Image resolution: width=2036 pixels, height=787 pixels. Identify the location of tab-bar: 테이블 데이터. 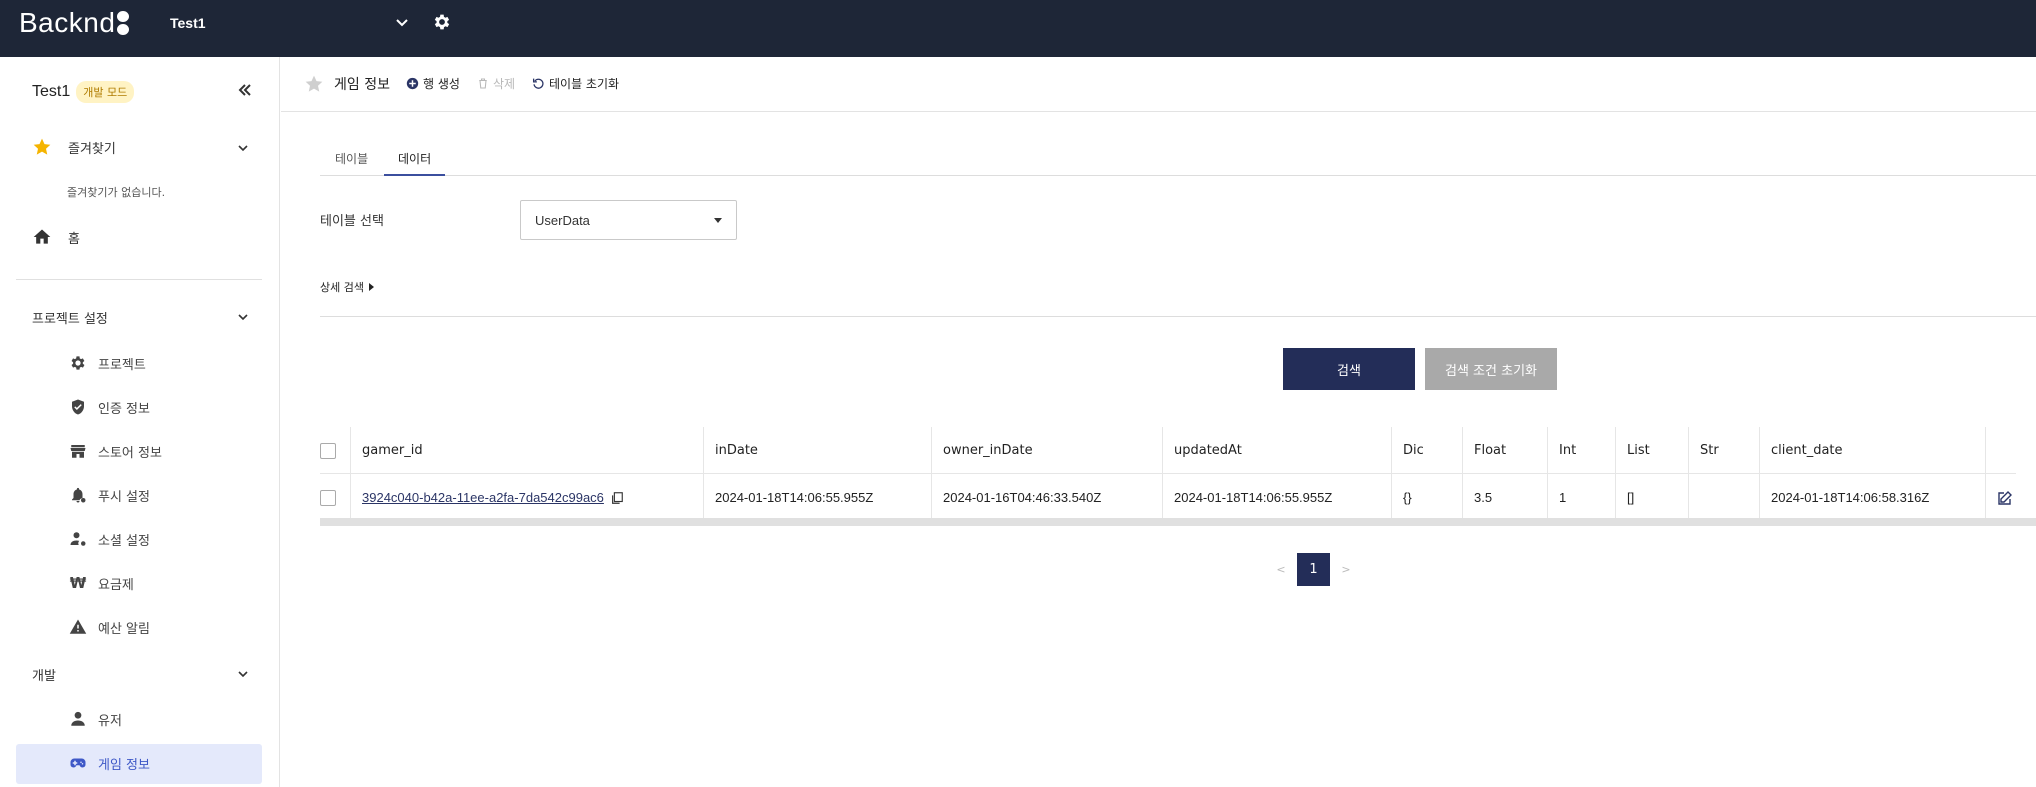
(1178, 158).